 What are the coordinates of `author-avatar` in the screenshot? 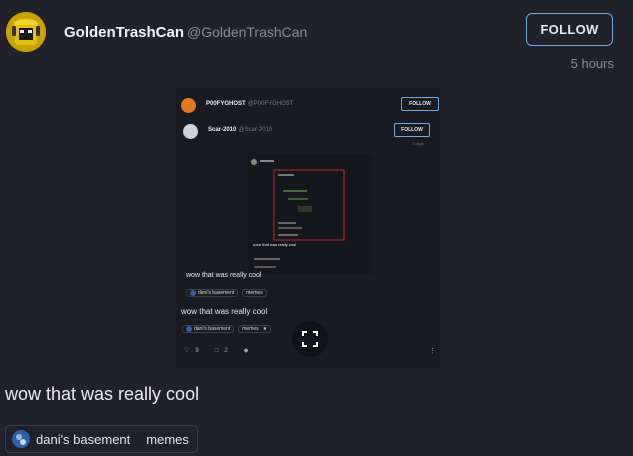 It's located at (26, 32).